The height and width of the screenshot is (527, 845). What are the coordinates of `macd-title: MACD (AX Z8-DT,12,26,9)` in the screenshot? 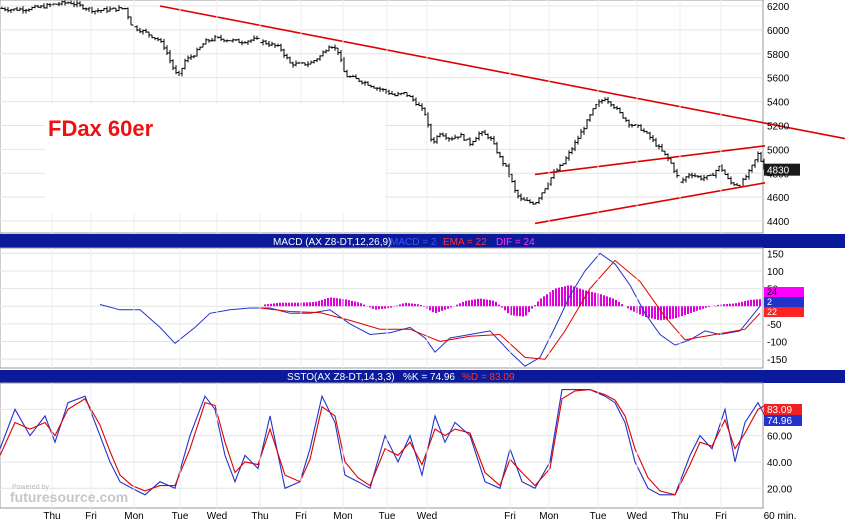 It's located at (332, 242).